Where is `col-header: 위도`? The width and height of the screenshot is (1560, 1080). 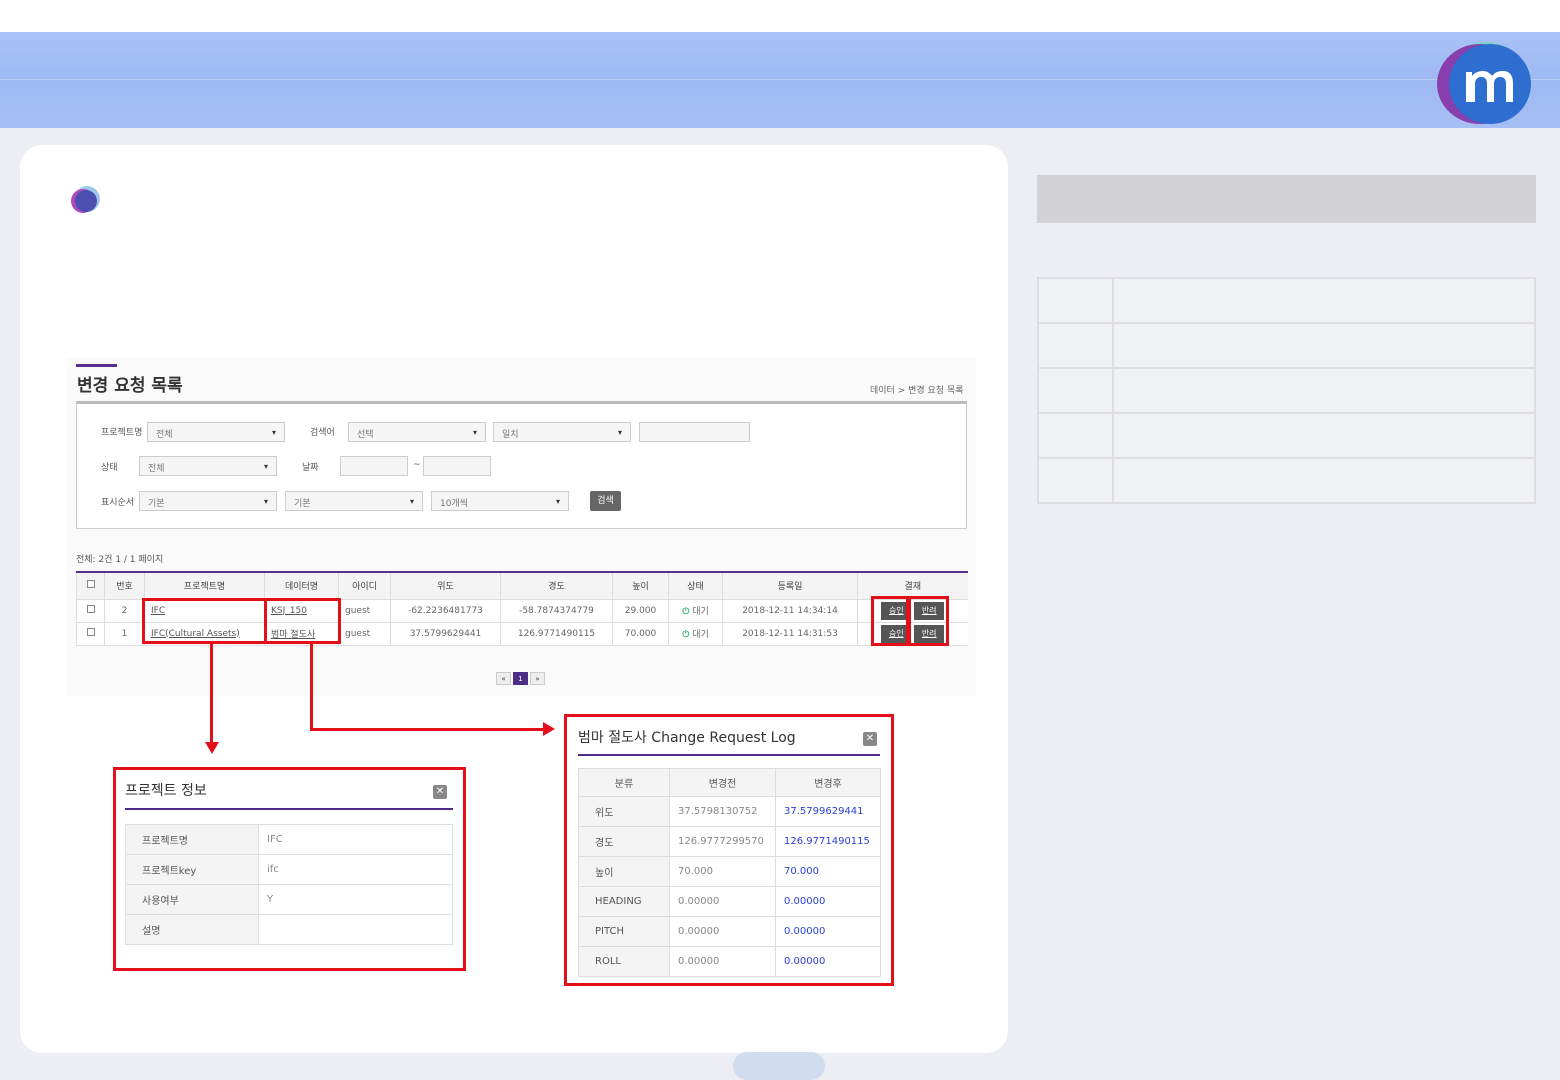
col-header: 위도 is located at coordinates (445, 585).